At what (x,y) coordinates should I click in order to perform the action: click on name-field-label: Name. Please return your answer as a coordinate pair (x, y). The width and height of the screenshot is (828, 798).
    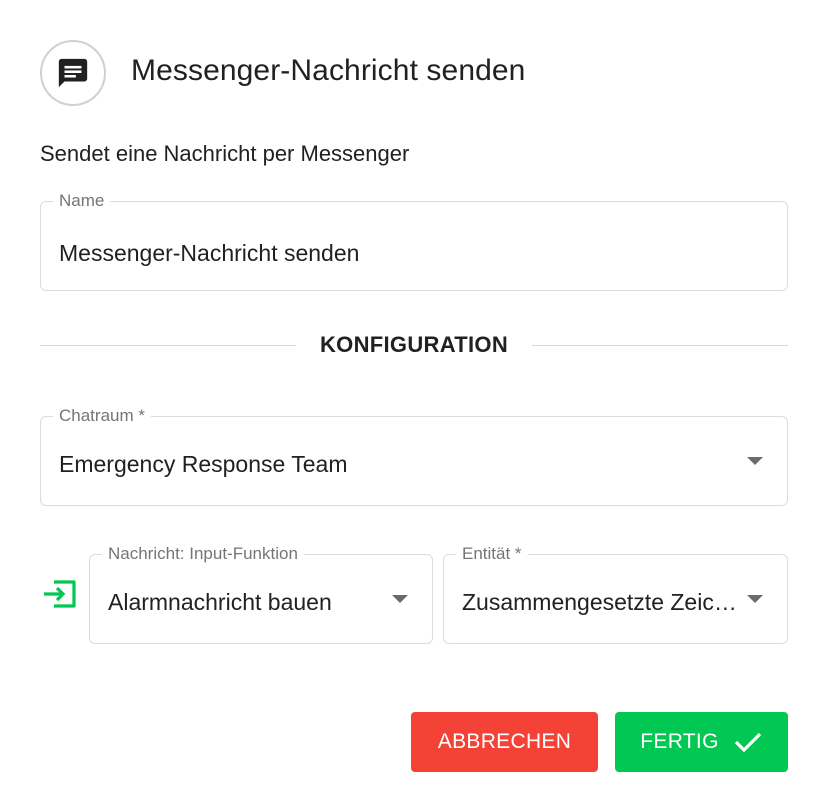
    Looking at the image, I should click on (82, 201).